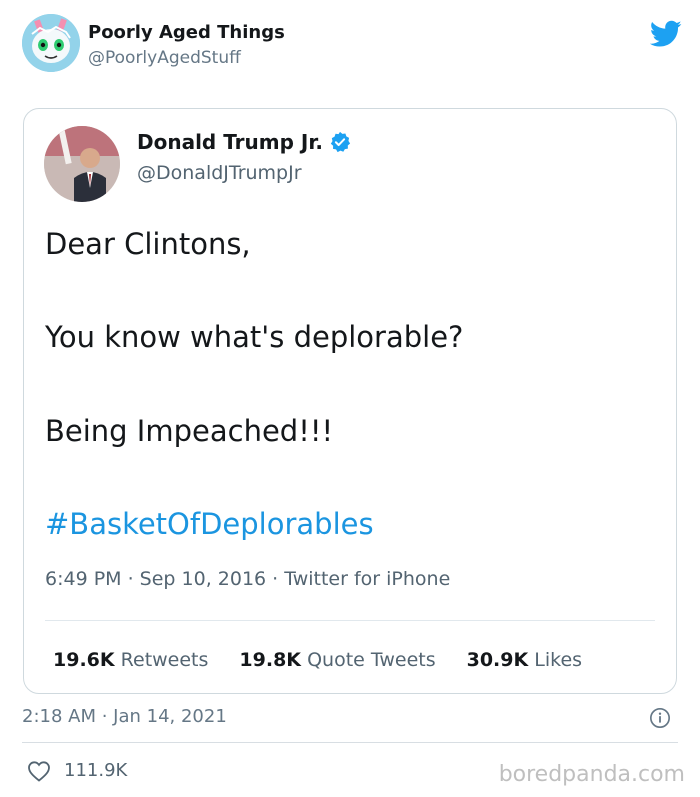 The height and width of the screenshot is (797, 700). Describe the element at coordinates (39, 771) in the screenshot. I see `heart-icon` at that location.